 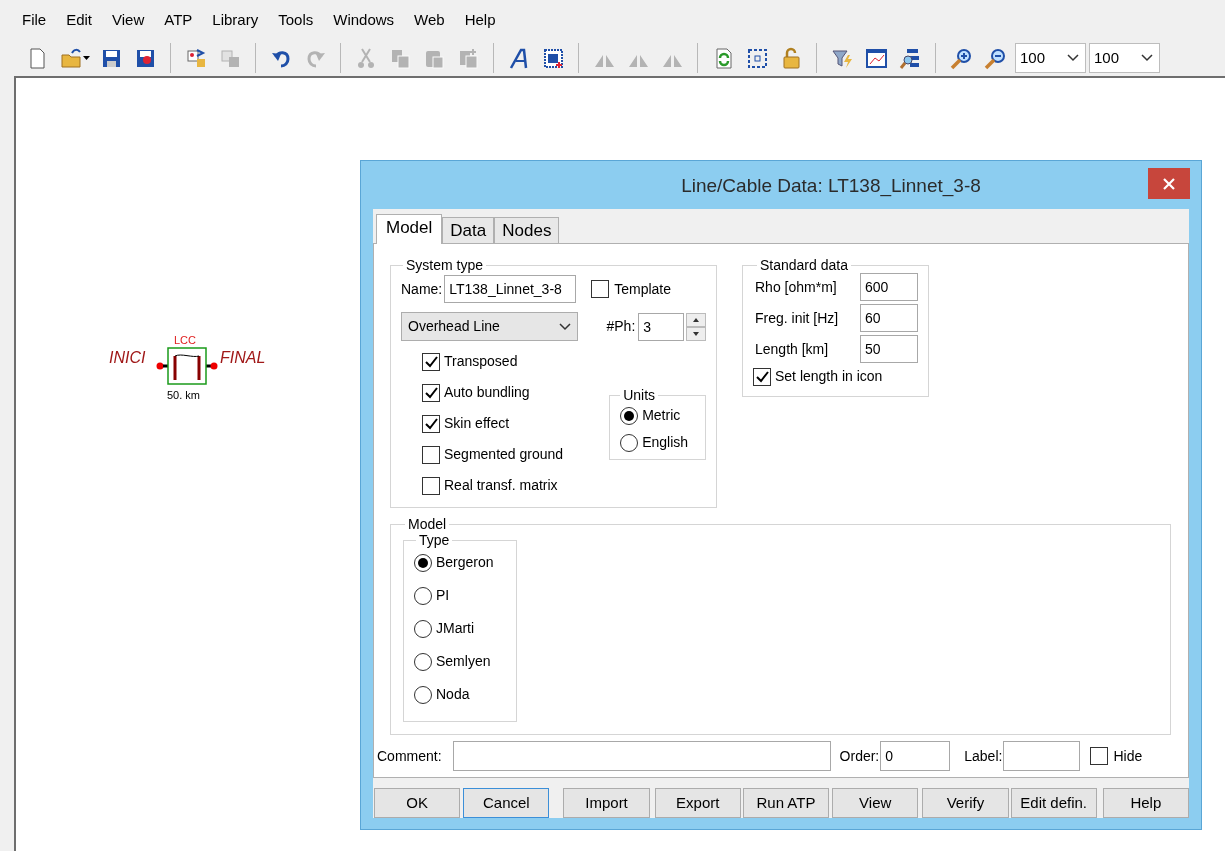 I want to click on dialog-button: OK, so click(x=417, y=803).